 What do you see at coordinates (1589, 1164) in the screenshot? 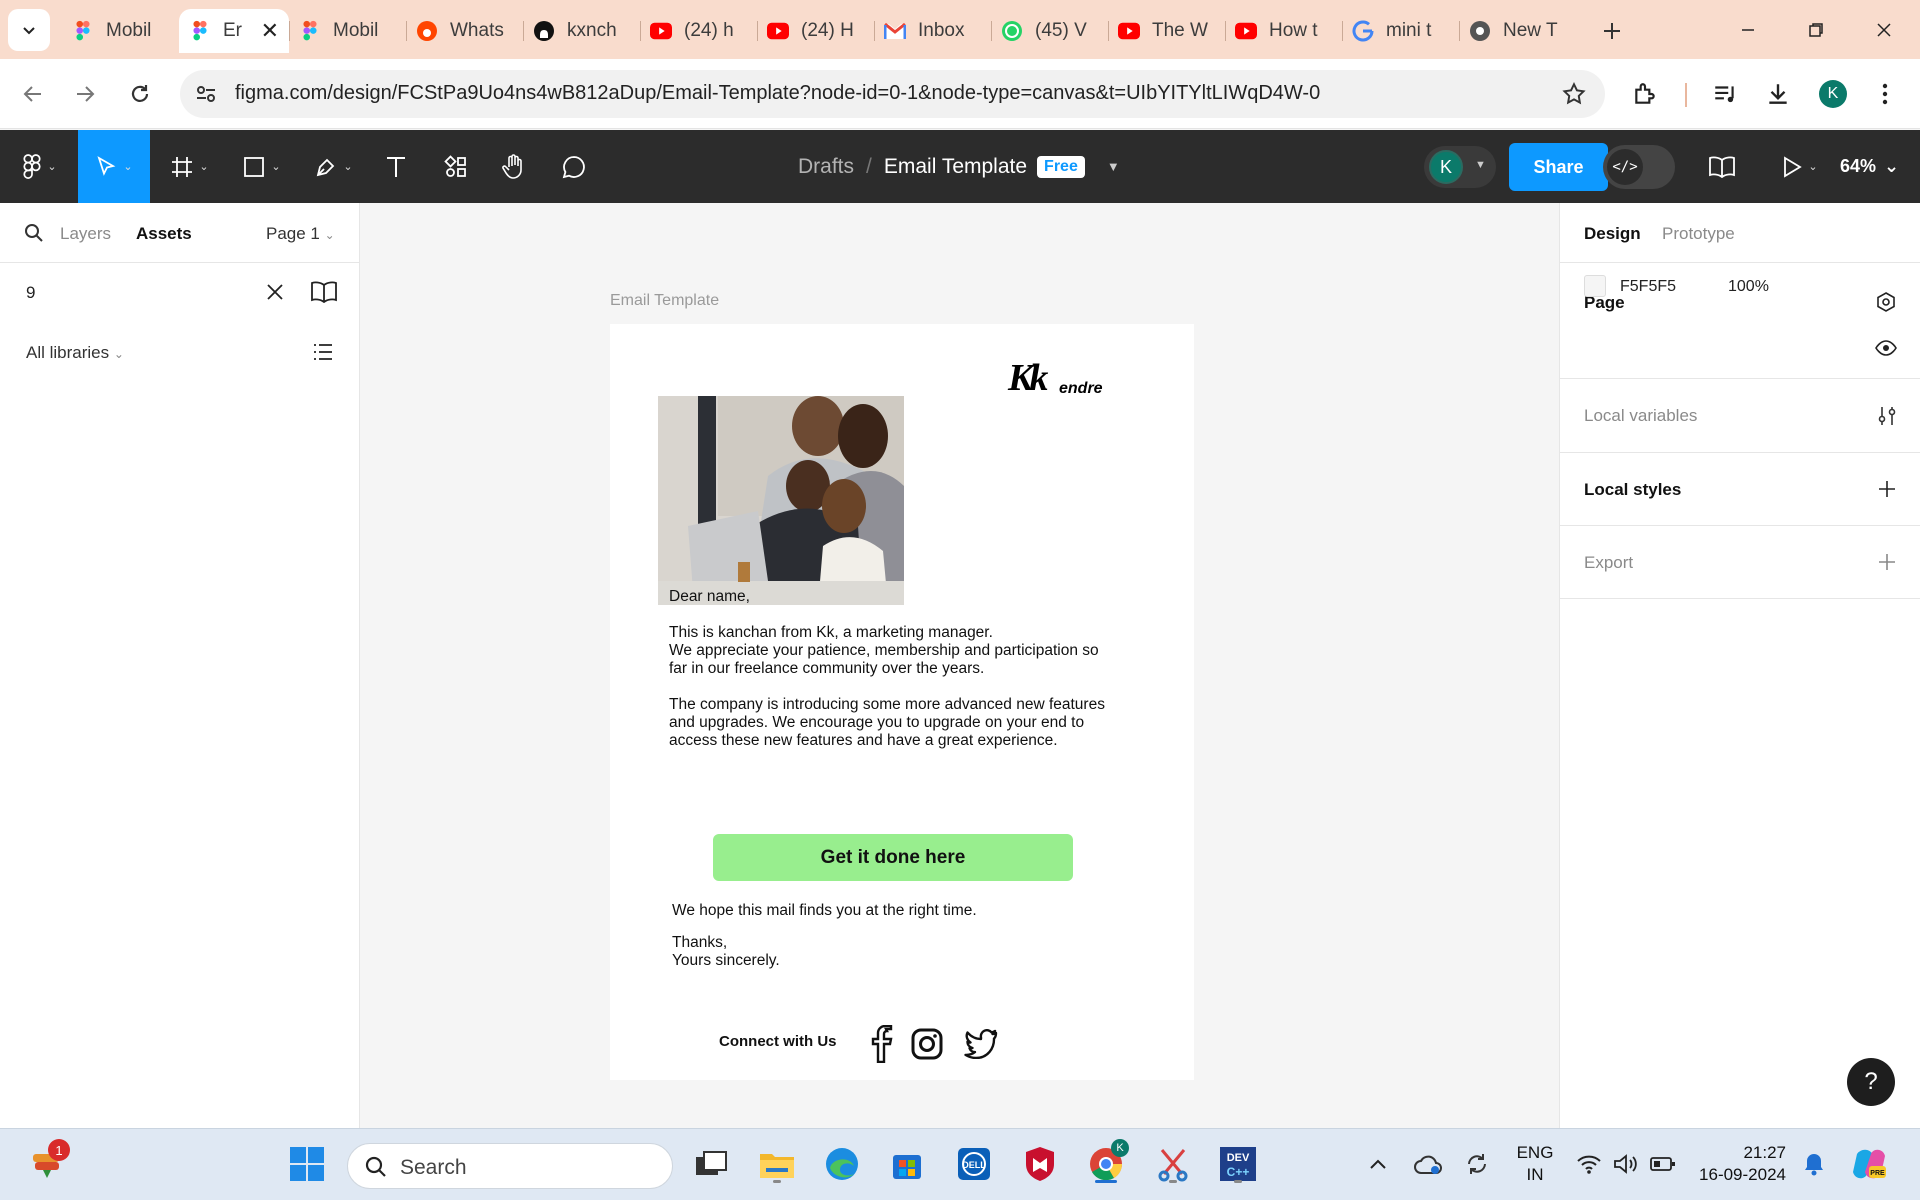
I see `wifi-button` at bounding box center [1589, 1164].